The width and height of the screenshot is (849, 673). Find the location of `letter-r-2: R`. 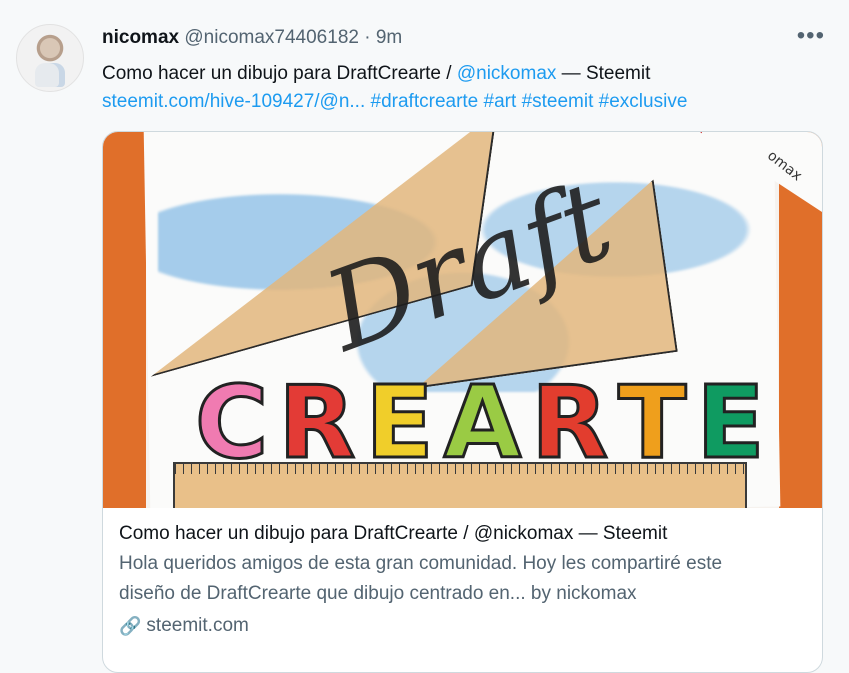

letter-r-2: R is located at coordinates (570, 423).